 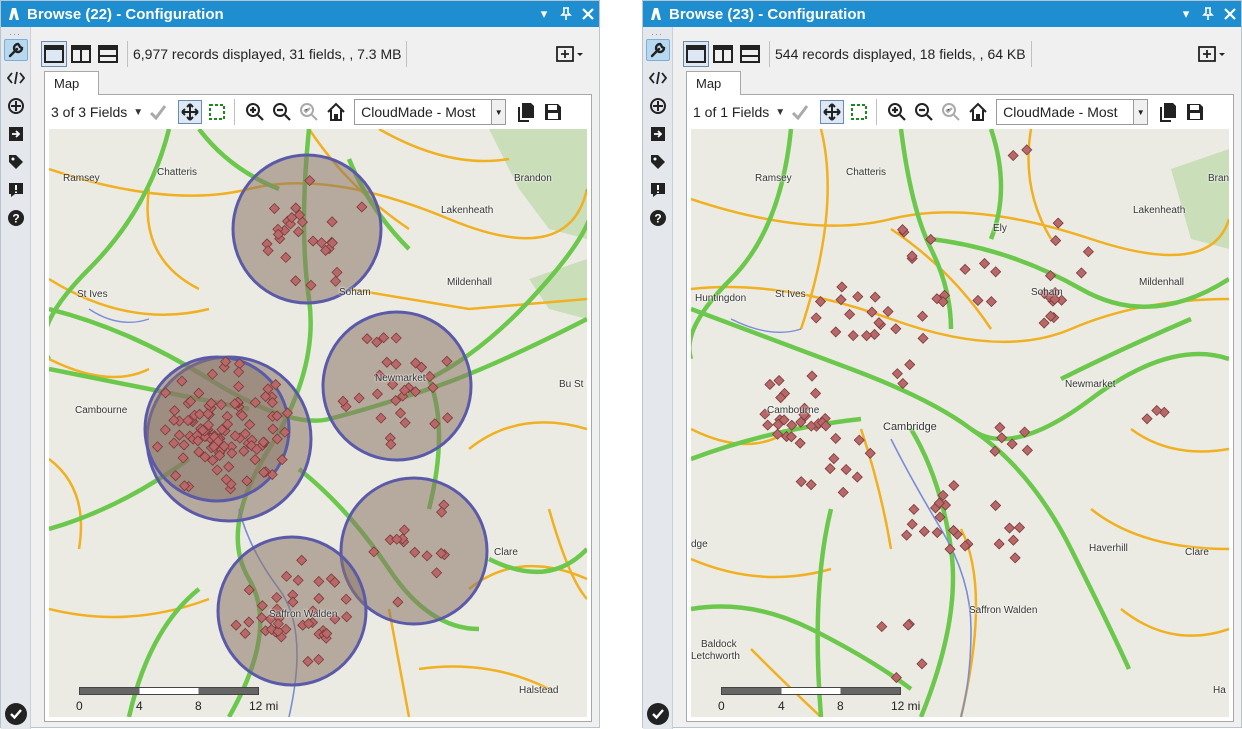 I want to click on select-rectangle-icon, so click(x=859, y=112).